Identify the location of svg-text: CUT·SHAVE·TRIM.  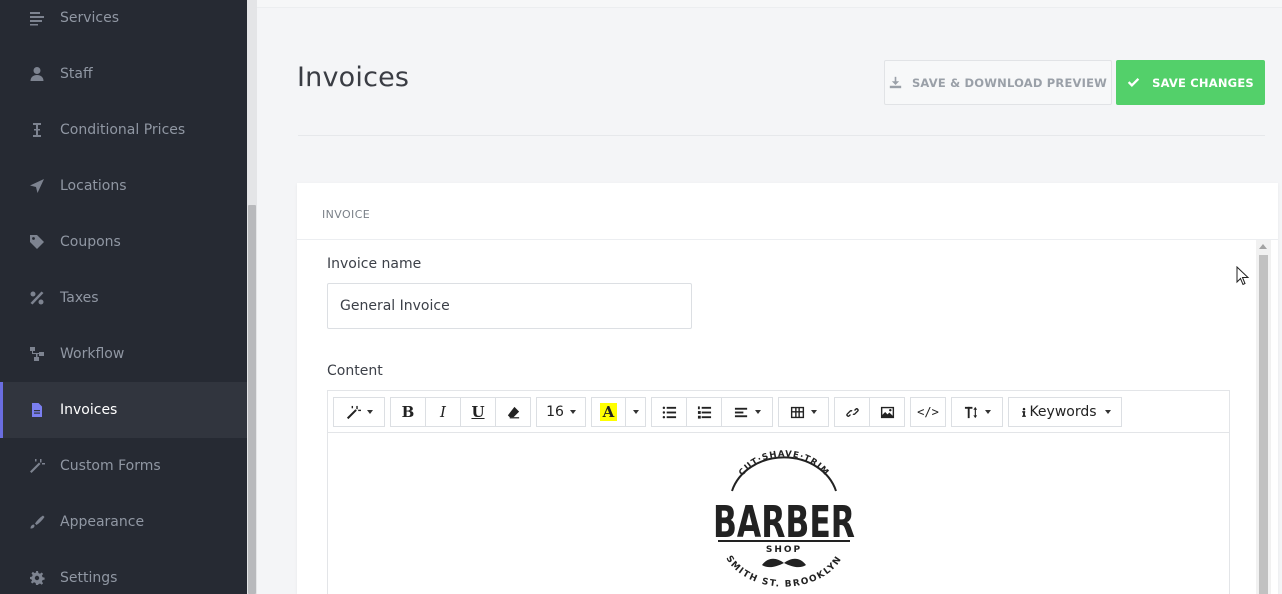
(784, 463).